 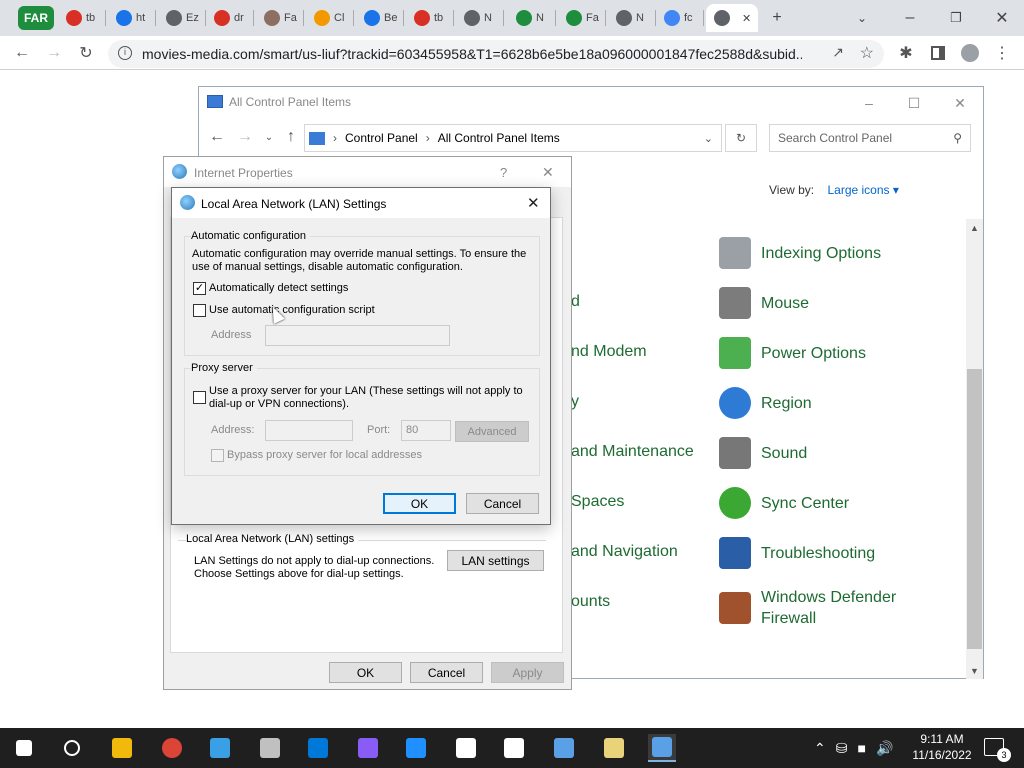 What do you see at coordinates (514, 748) in the screenshot?
I see `7zip-icon` at bounding box center [514, 748].